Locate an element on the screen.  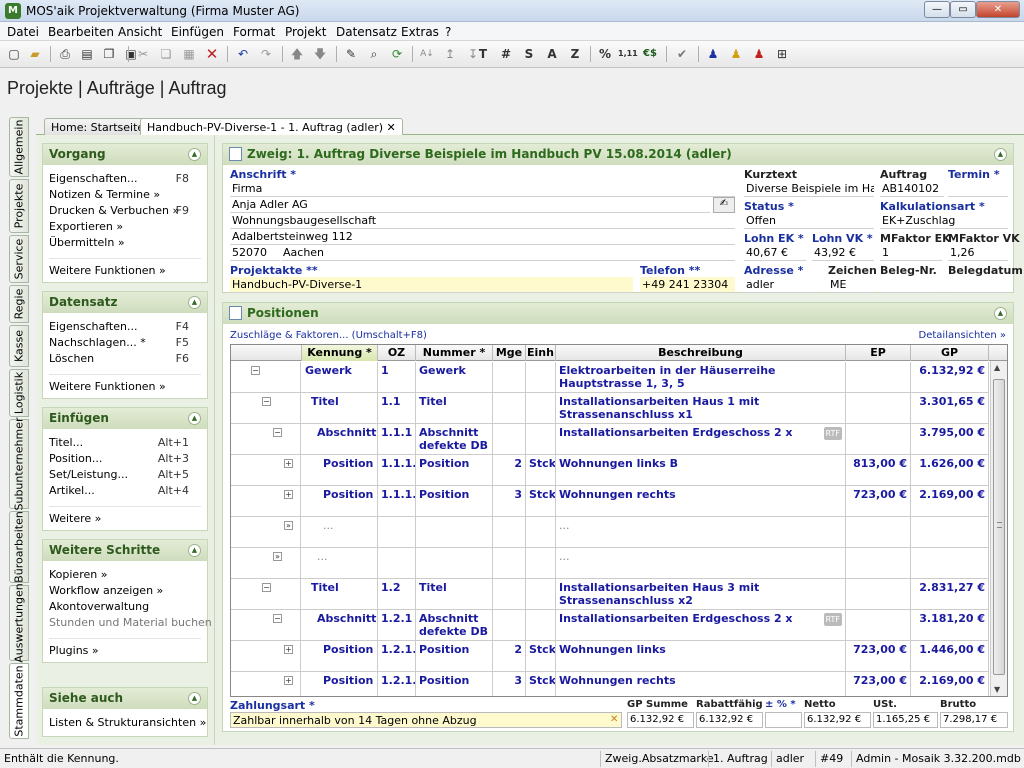
paste-icon: ▦ is located at coordinates (189, 54).